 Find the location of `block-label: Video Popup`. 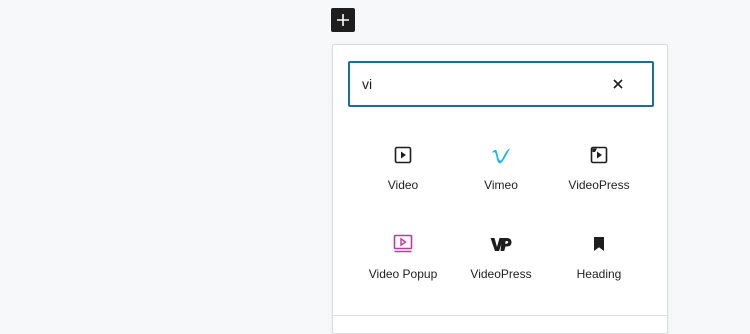

block-label: Video Popup is located at coordinates (403, 274).